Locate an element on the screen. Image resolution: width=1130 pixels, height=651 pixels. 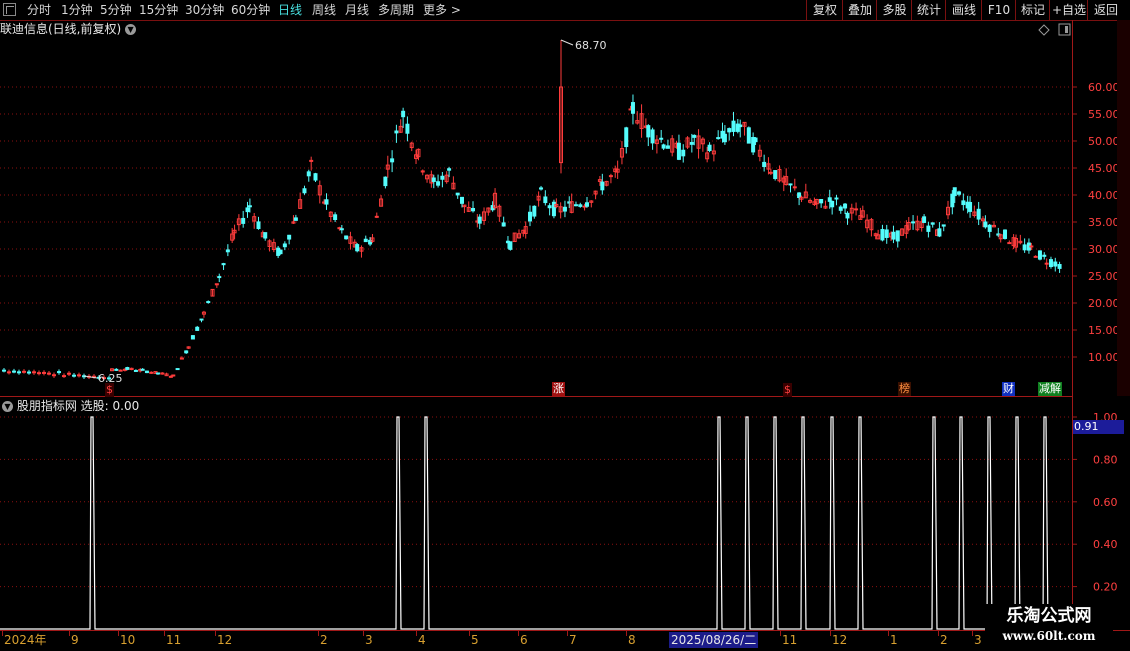
date-cursor-label: 2025/08/26/二 is located at coordinates (714, 640).